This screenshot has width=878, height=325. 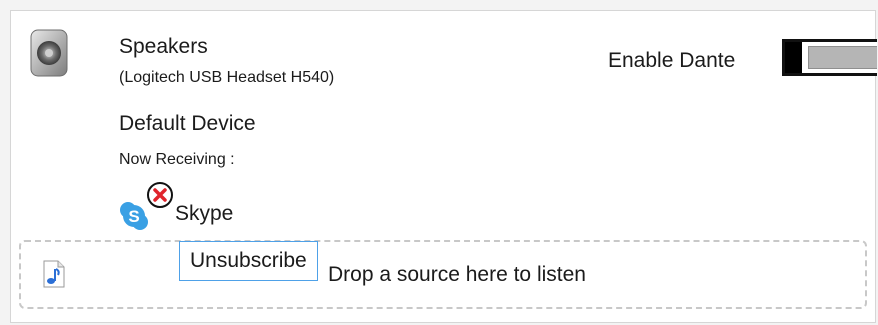 What do you see at coordinates (204, 213) in the screenshot?
I see `source-name: Skype` at bounding box center [204, 213].